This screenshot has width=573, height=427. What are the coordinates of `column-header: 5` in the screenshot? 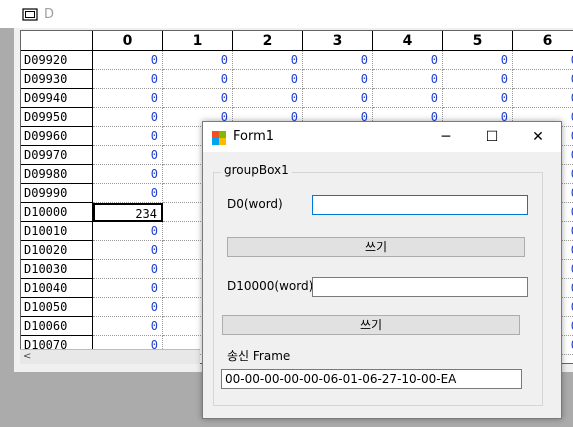 It's located at (478, 41).